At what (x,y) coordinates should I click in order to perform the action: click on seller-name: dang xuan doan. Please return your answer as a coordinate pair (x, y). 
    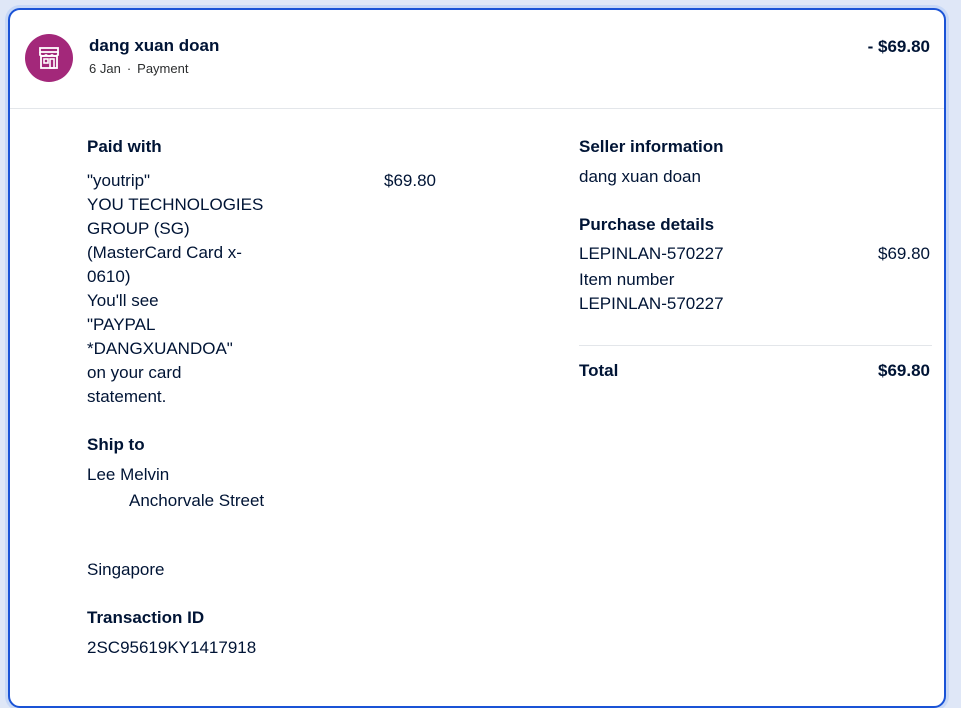
    Looking at the image, I should click on (640, 176).